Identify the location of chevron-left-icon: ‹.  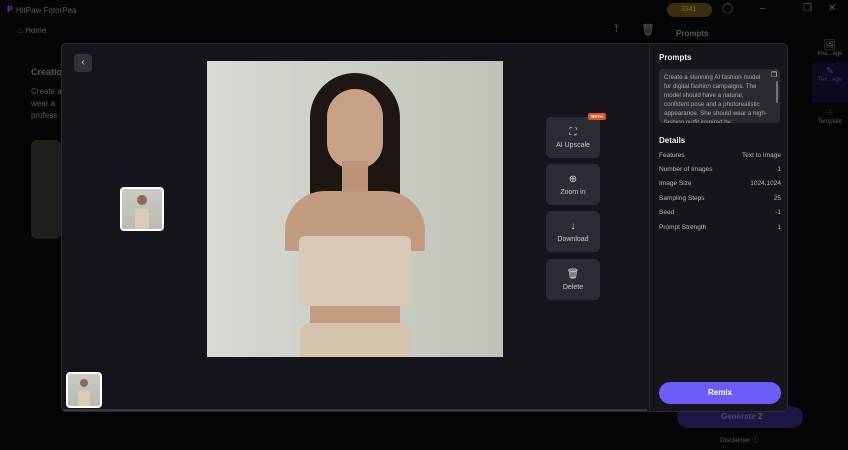
(83, 62).